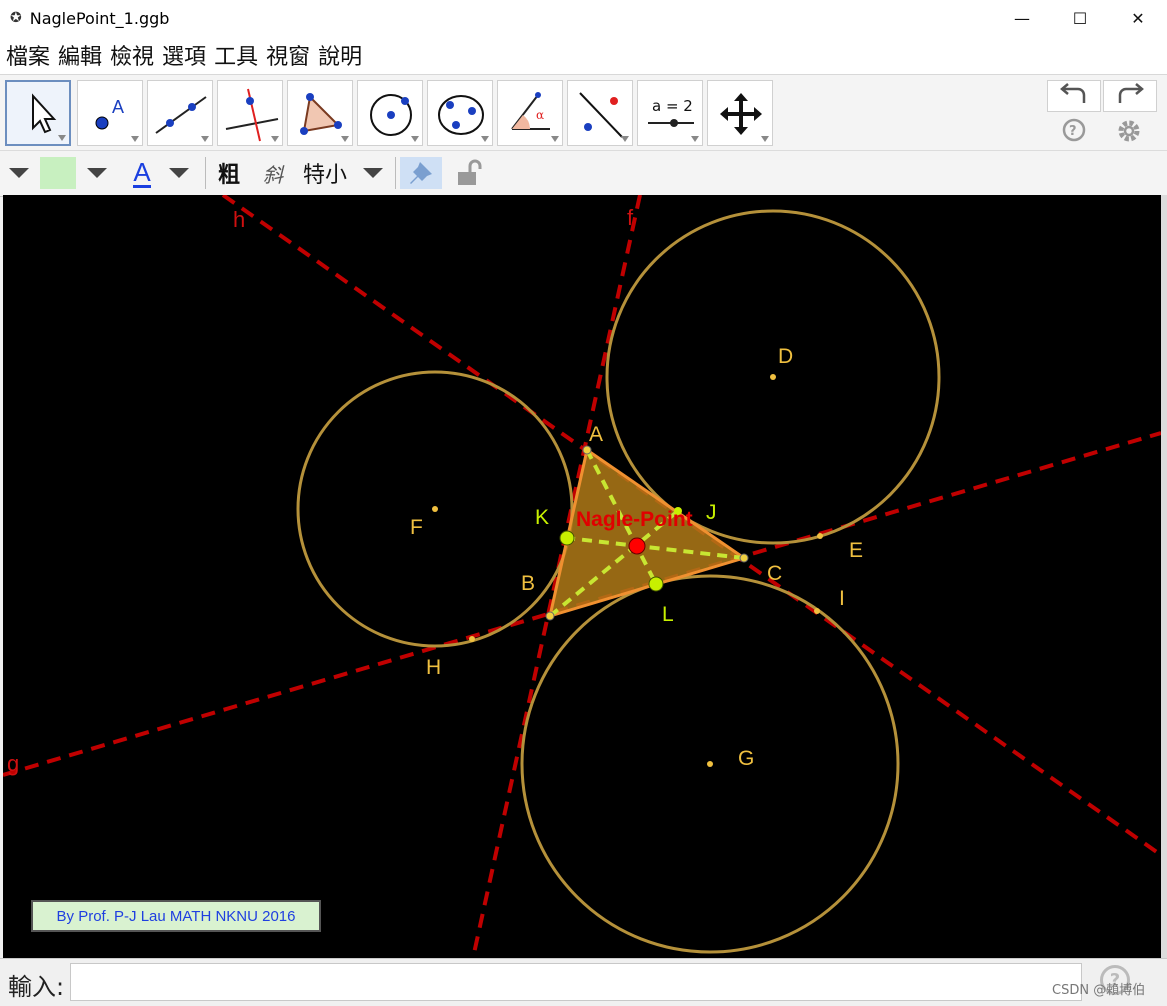  Describe the element at coordinates (785, 356) in the screenshot. I see `label-D: D` at that location.